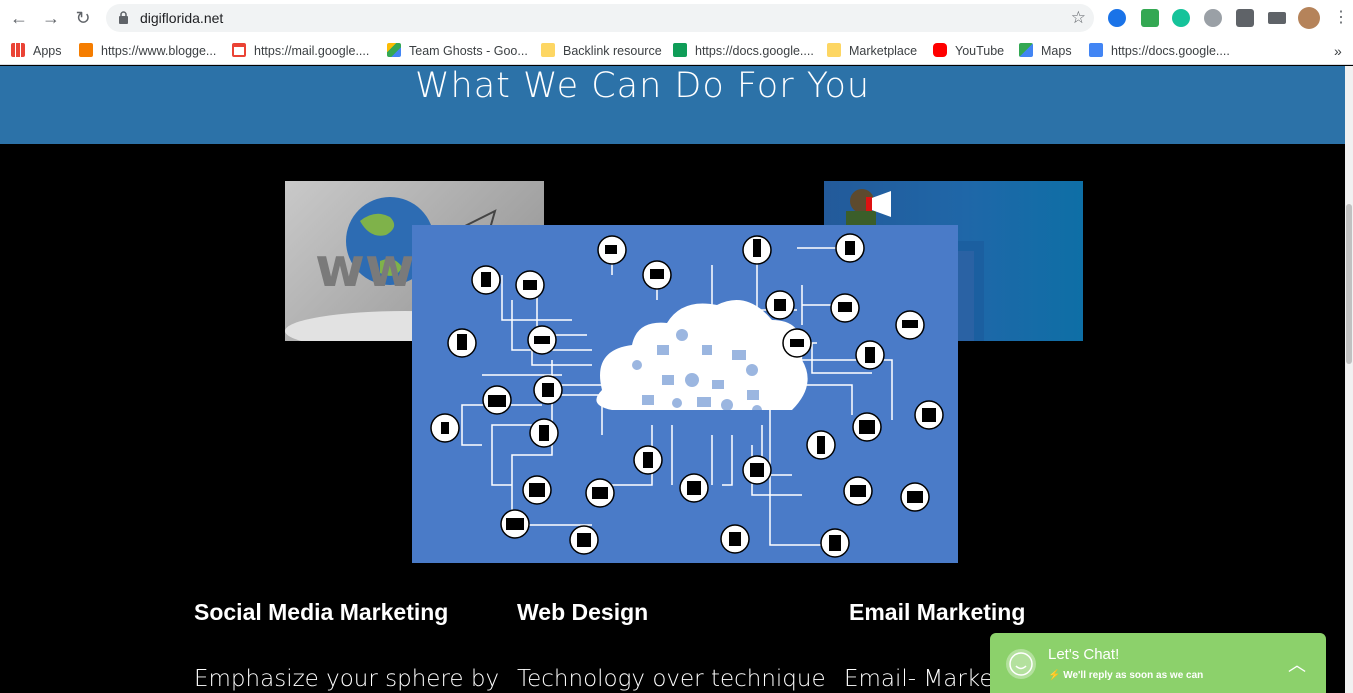 This screenshot has height=693, width=1353. What do you see at coordinates (1349, 379) in the screenshot?
I see `page-scrollbar` at bounding box center [1349, 379].